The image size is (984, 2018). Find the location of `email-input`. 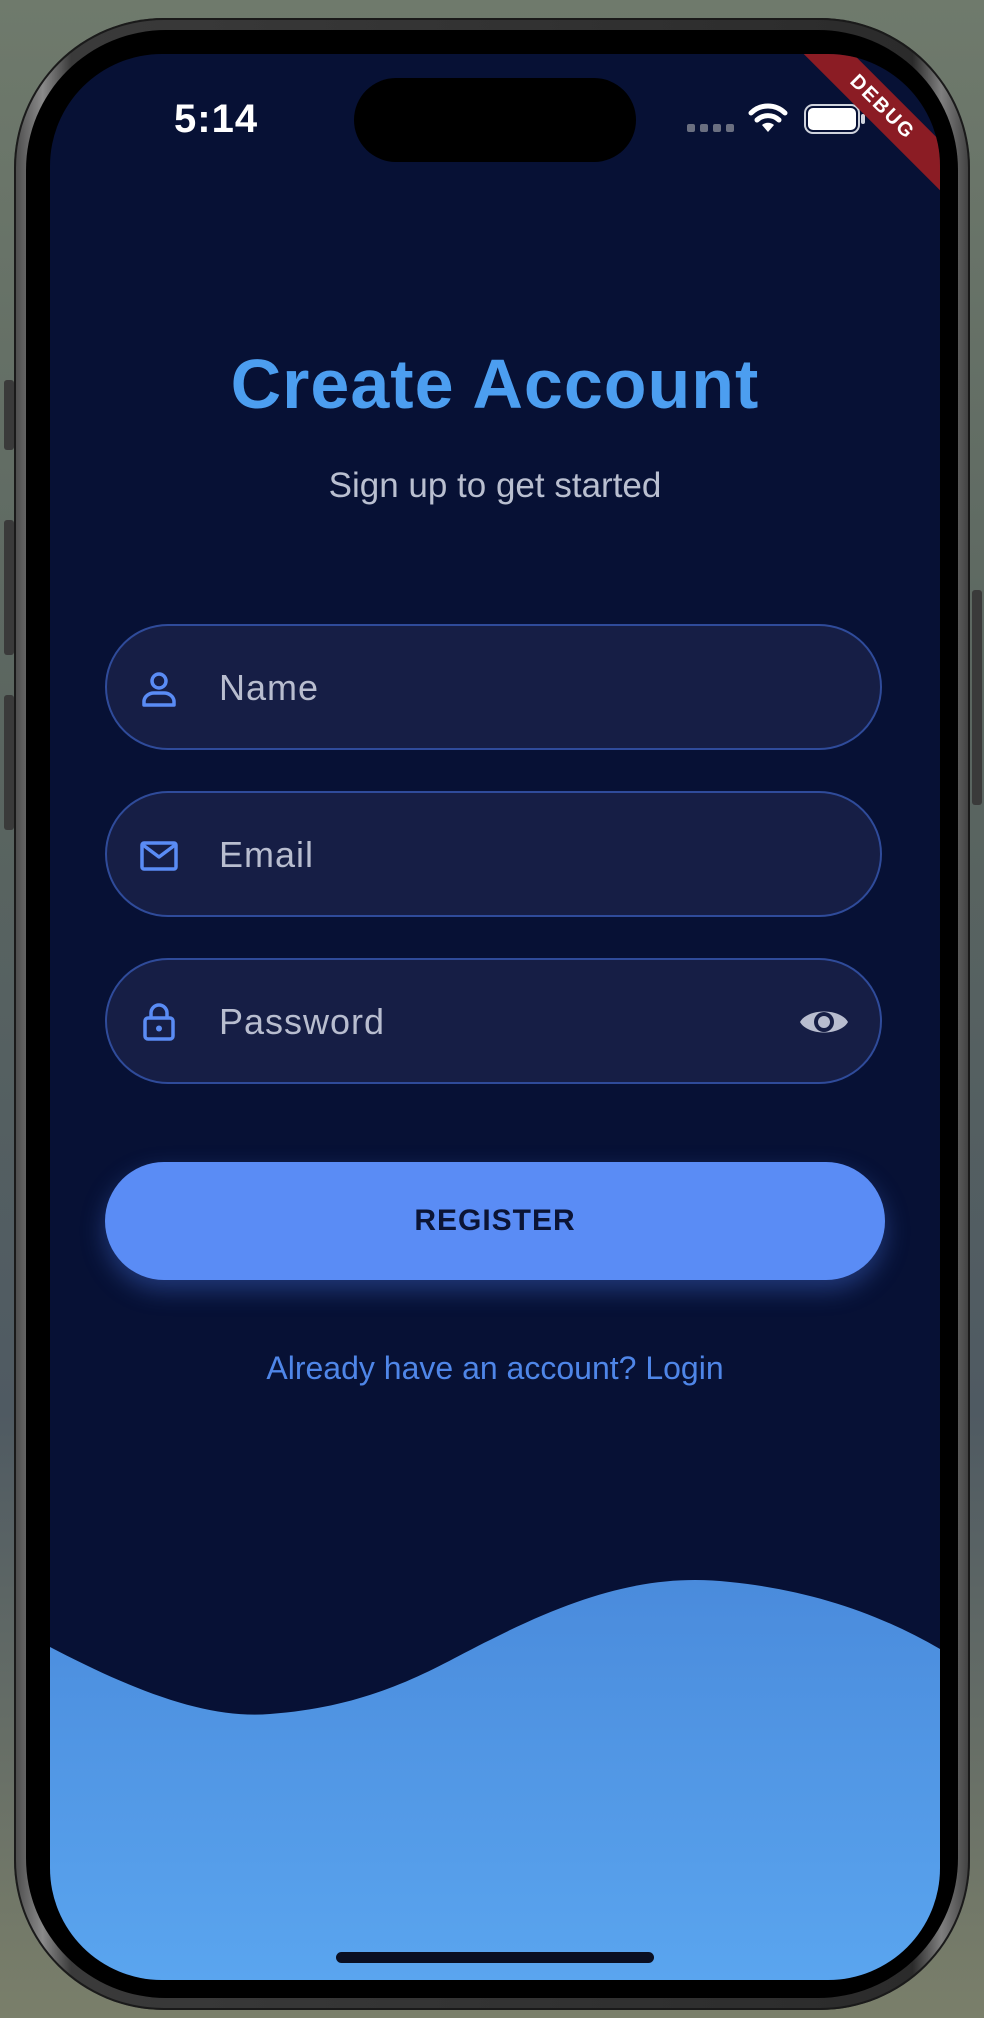

email-input is located at coordinates (479, 855).